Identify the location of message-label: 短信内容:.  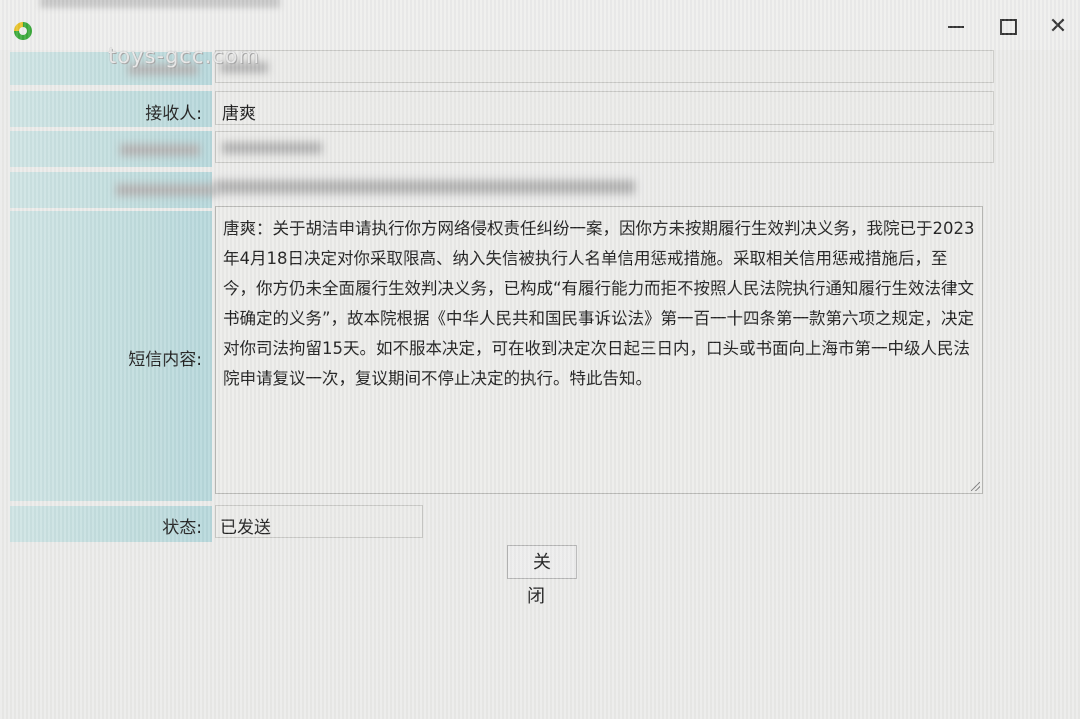
(165, 360).